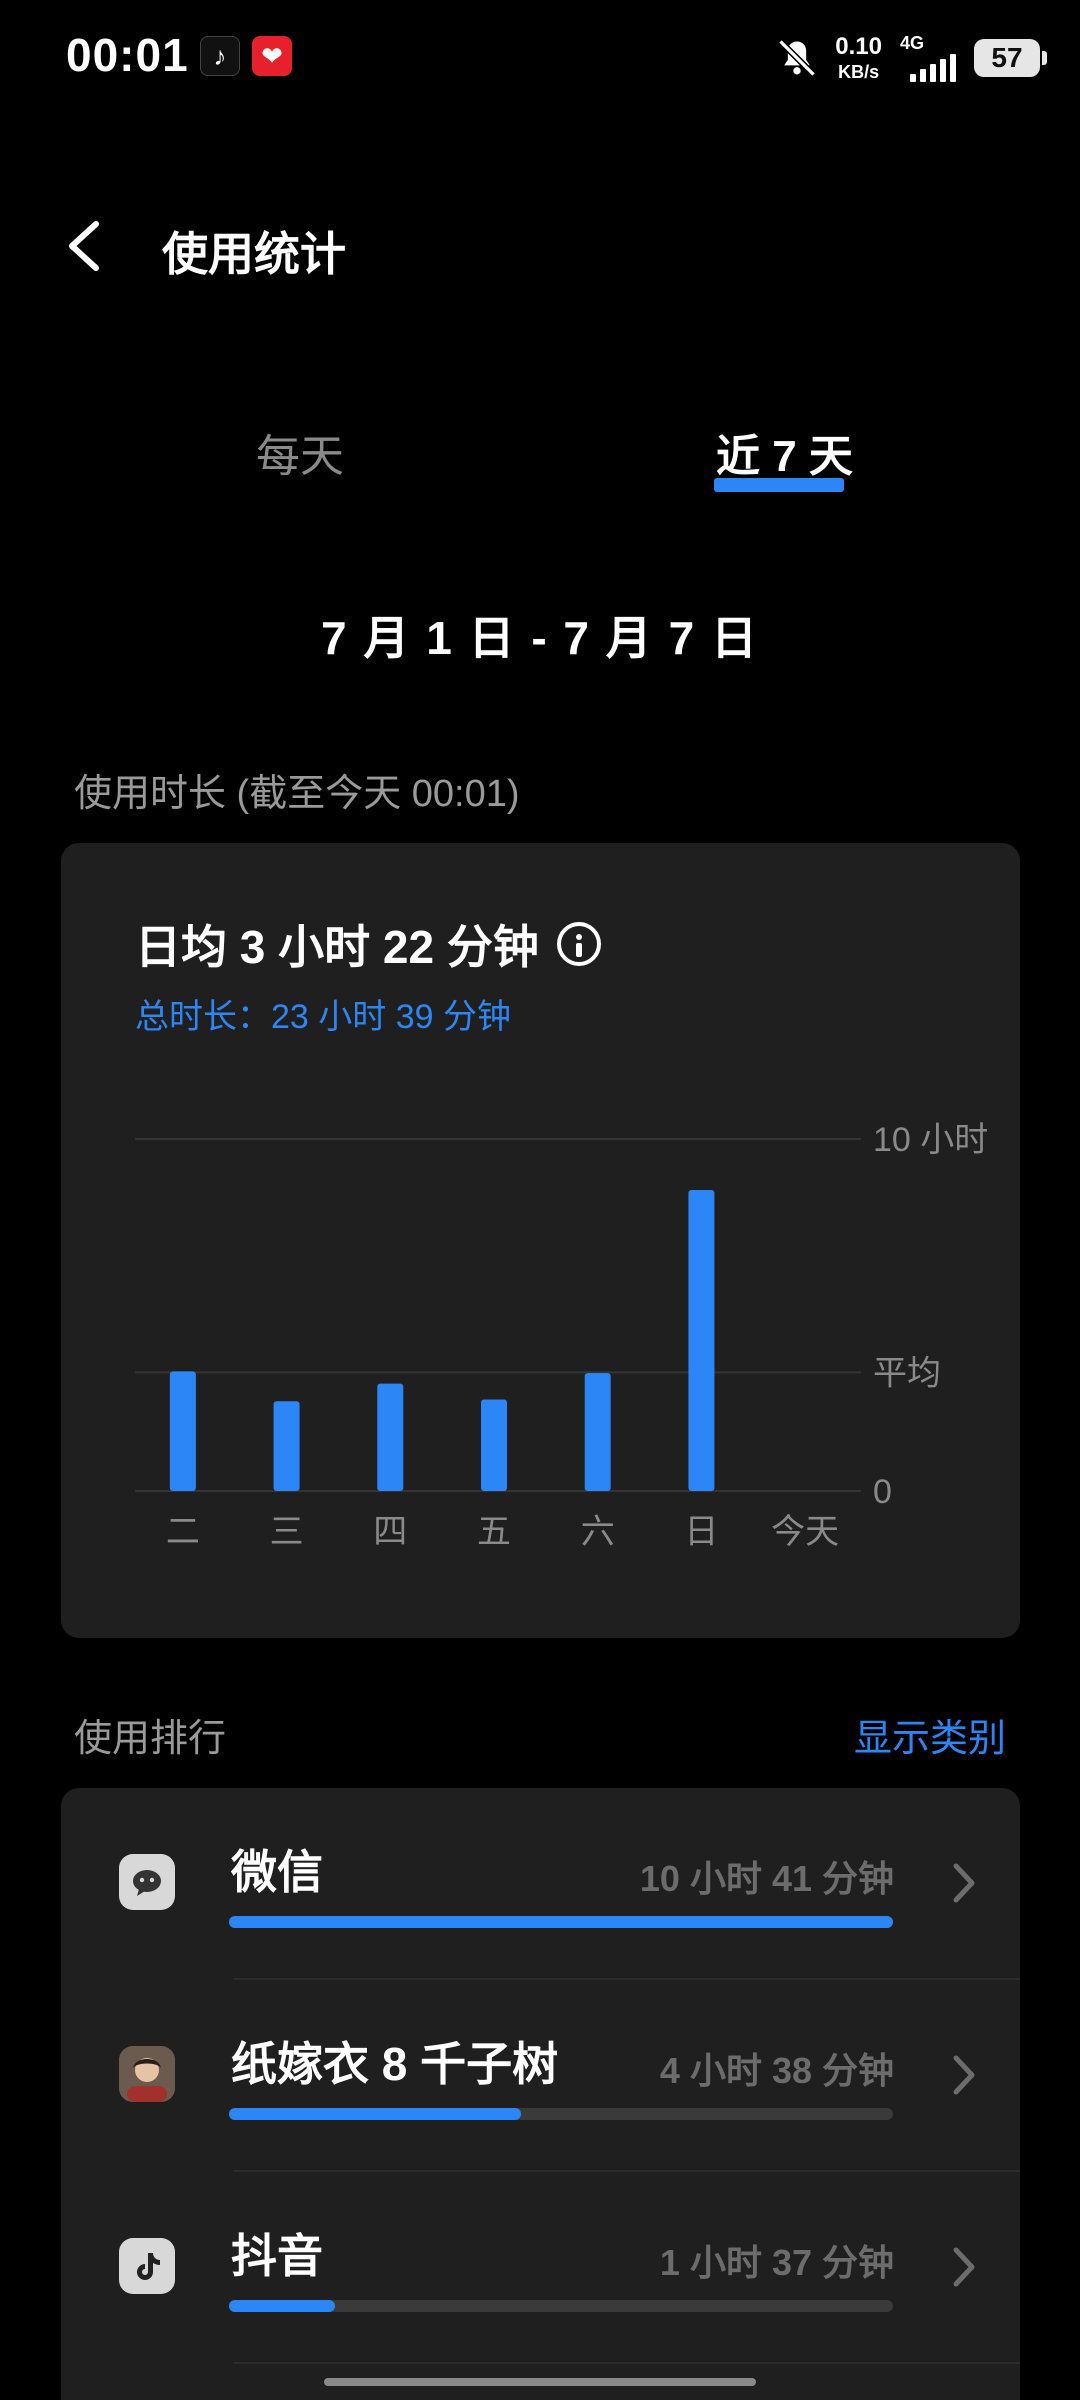 The height and width of the screenshot is (2400, 1080). I want to click on ranking-section-label: 使用排行, so click(150, 1739).